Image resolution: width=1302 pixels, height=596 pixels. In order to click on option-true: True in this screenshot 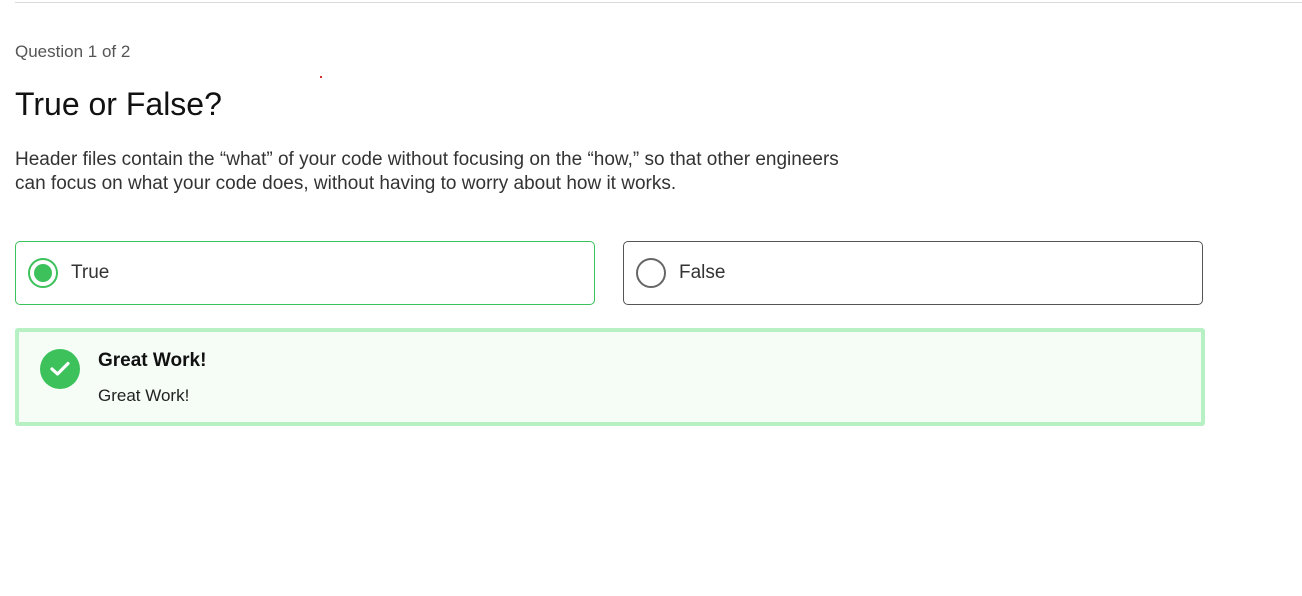, I will do `click(305, 273)`.